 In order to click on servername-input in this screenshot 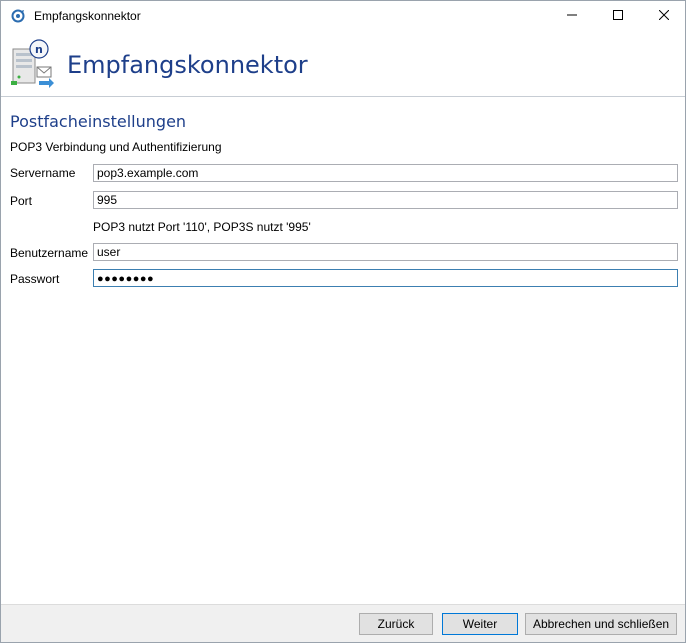, I will do `click(385, 173)`.